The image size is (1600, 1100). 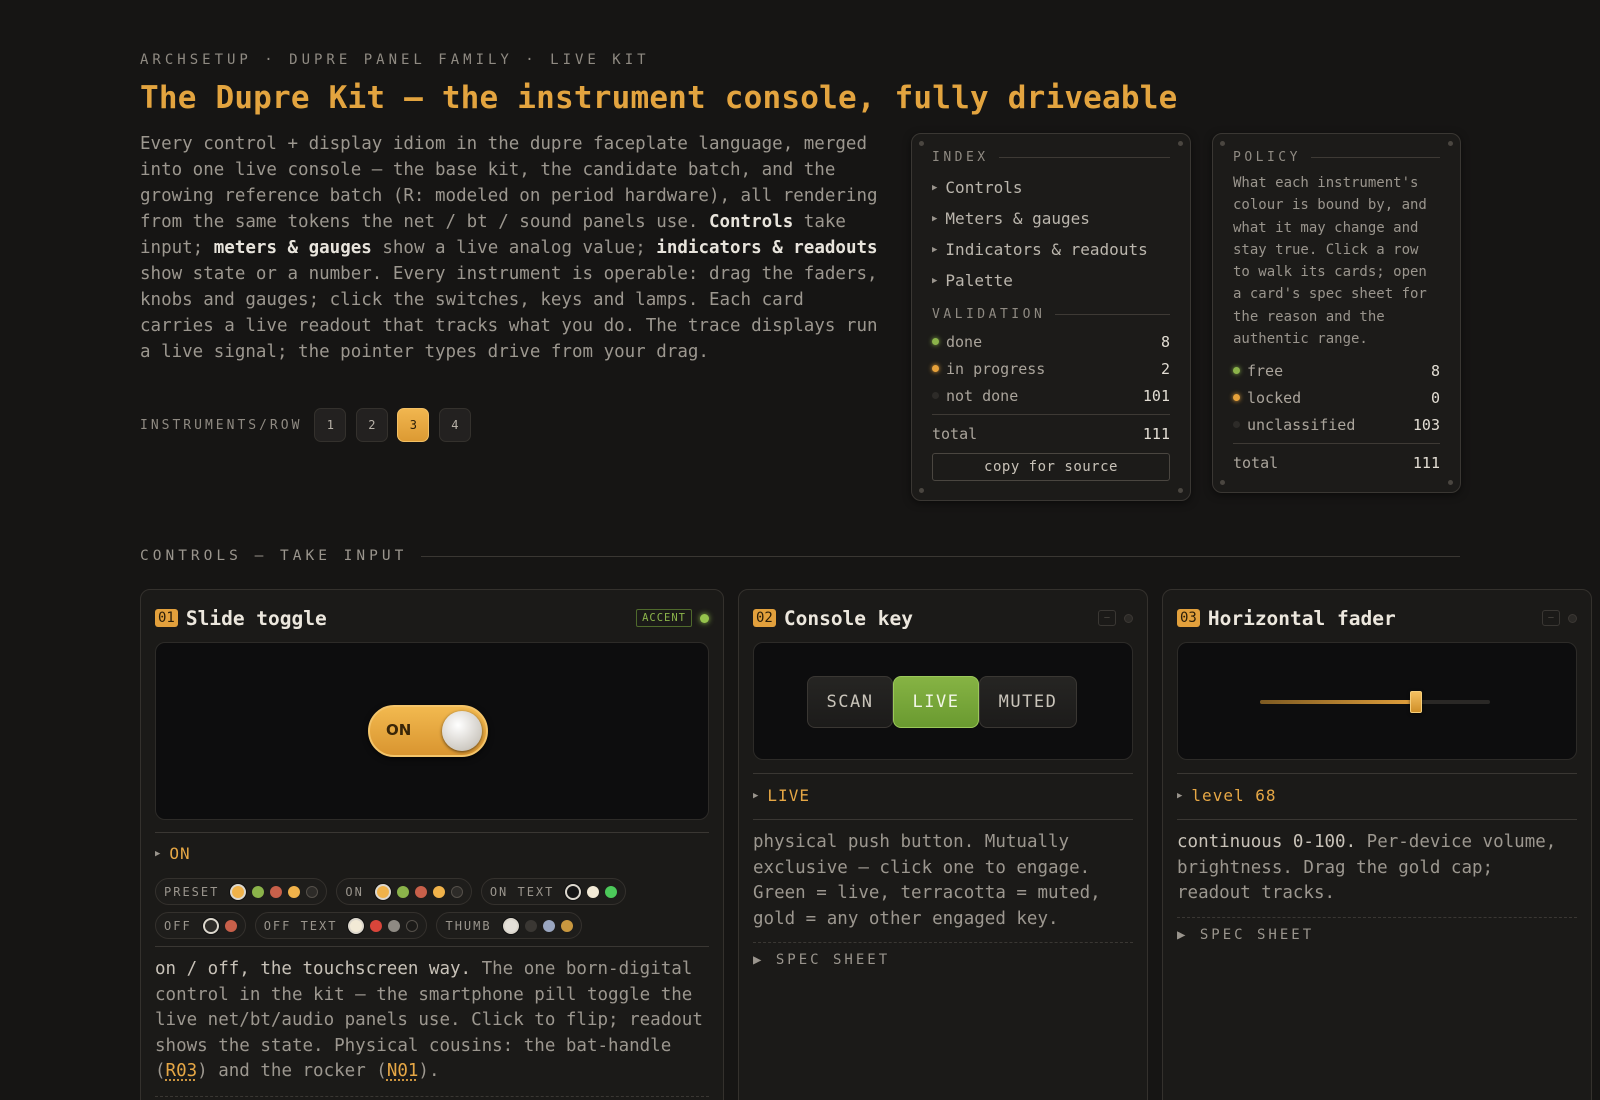 I want to click on card-title: Horizontal fader, so click(x=1301, y=618).